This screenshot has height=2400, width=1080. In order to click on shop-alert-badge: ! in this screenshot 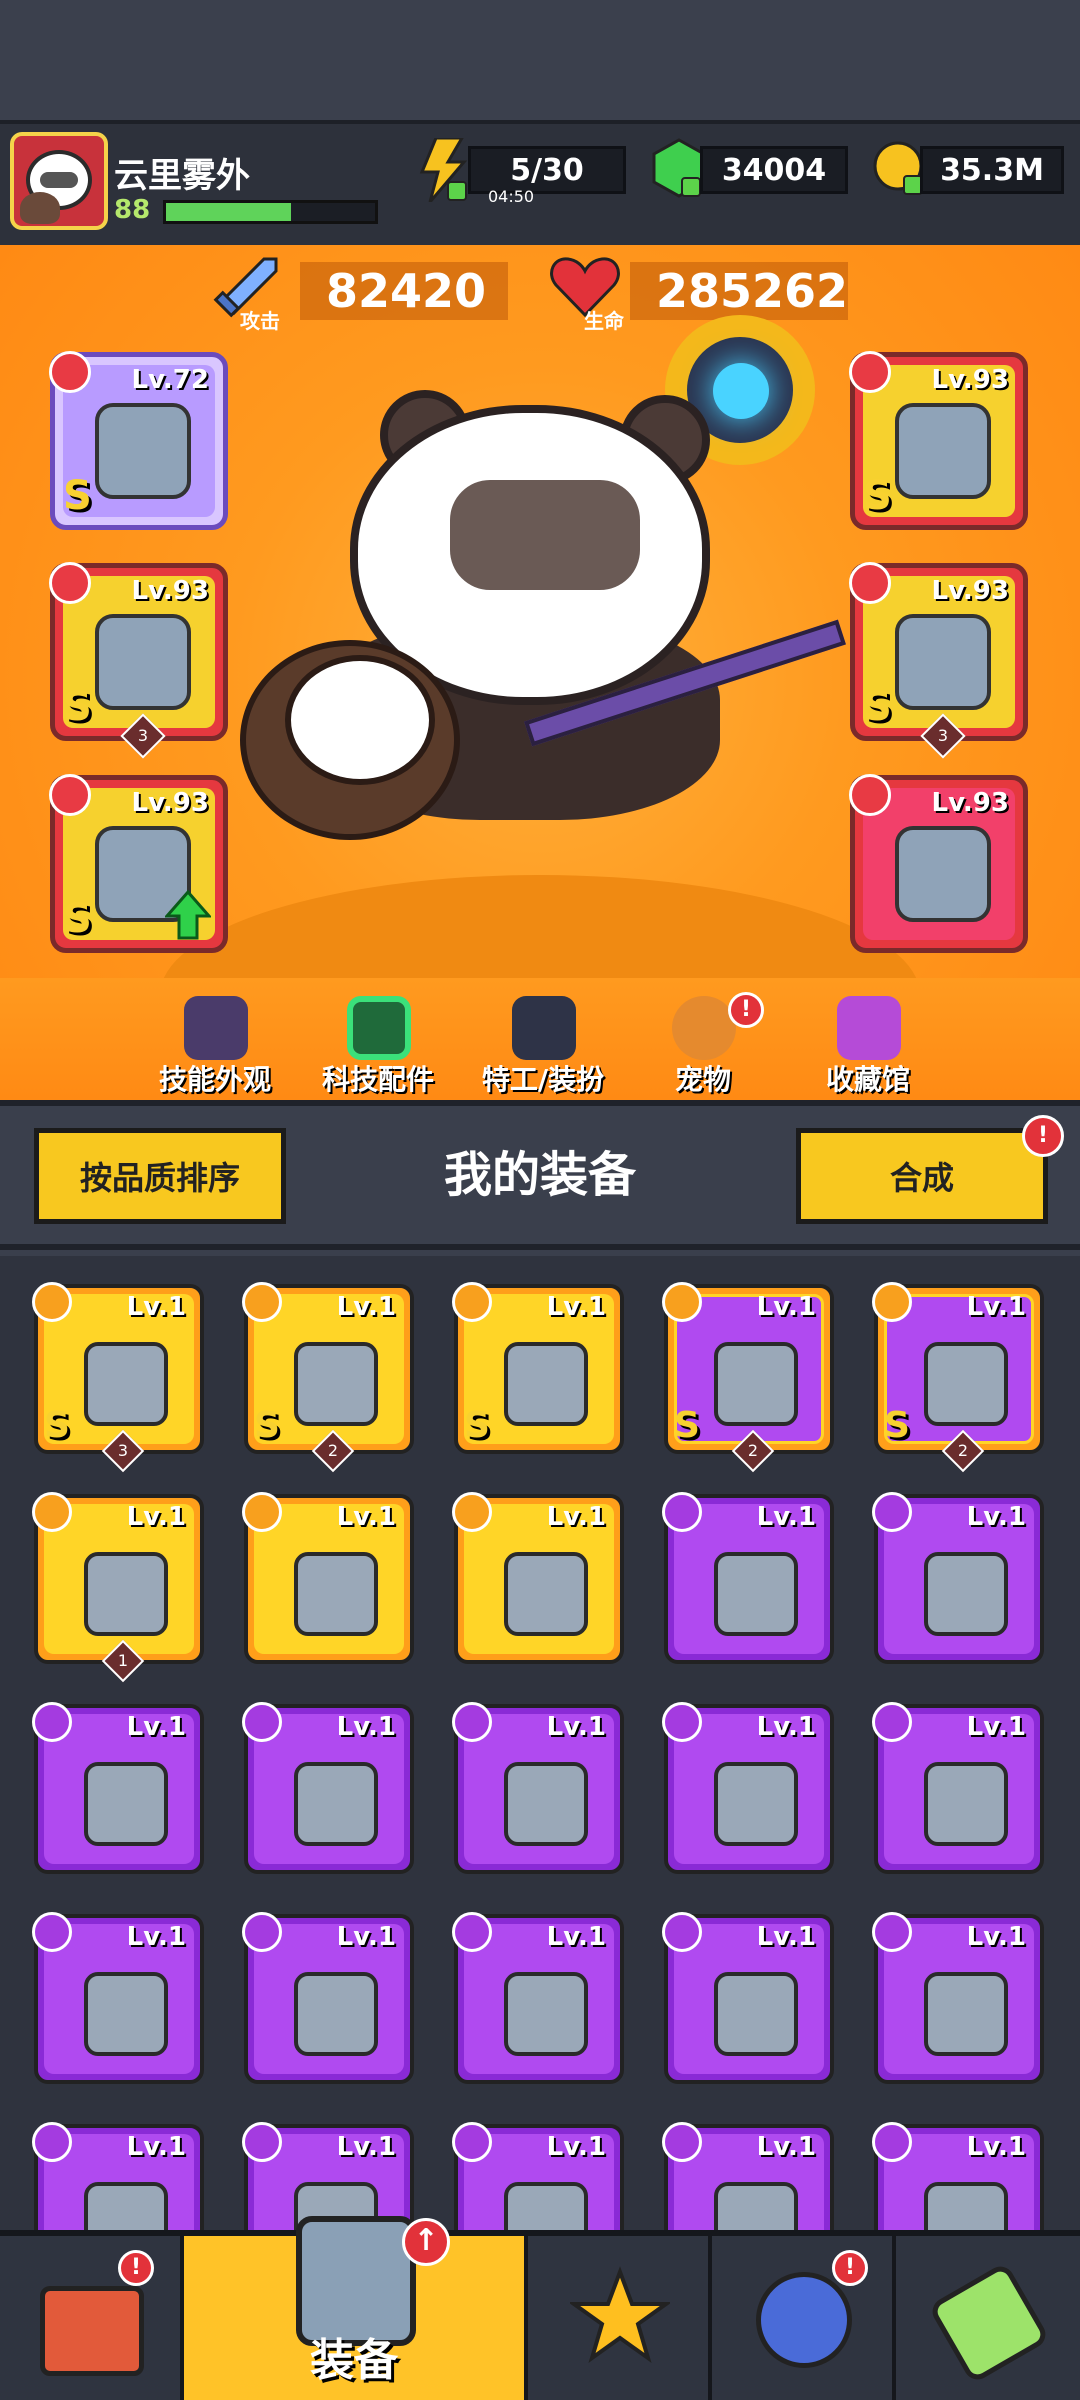, I will do `click(136, 2268)`.